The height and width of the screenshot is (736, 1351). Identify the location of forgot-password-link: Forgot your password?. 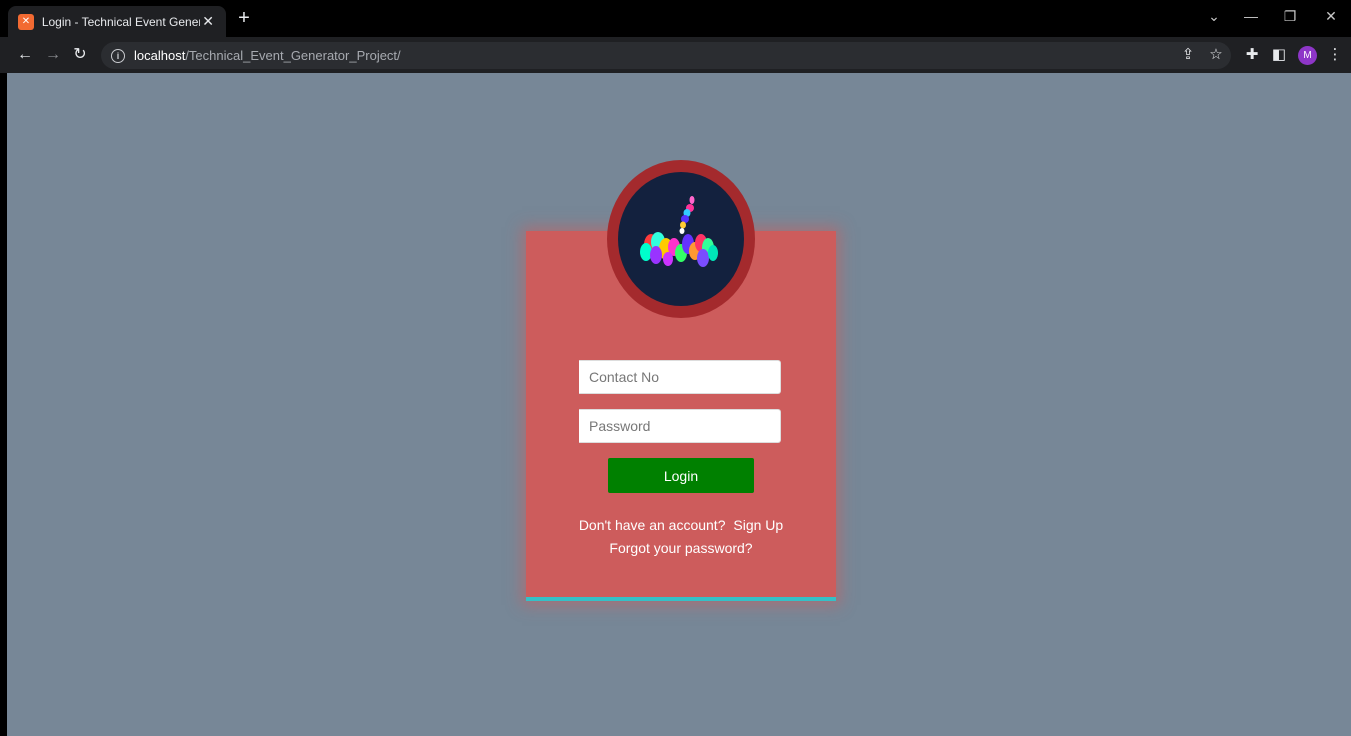
(680, 548).